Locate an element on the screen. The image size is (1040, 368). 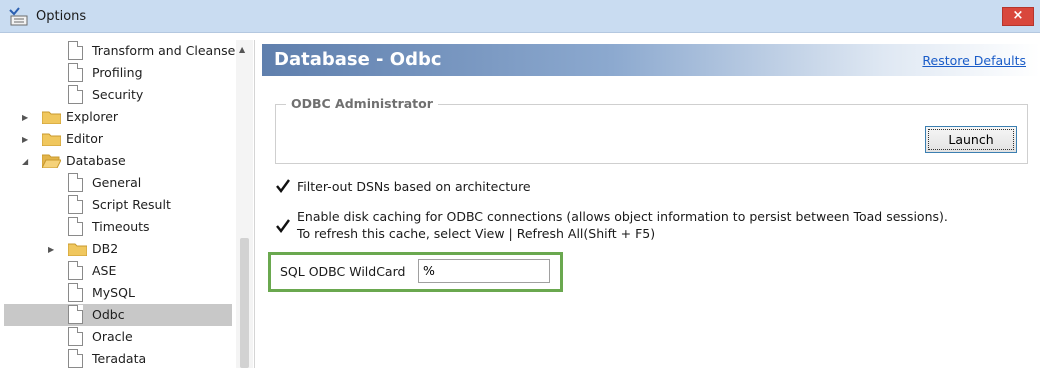
tree-item-teradata: Teradata is located at coordinates (118, 358).